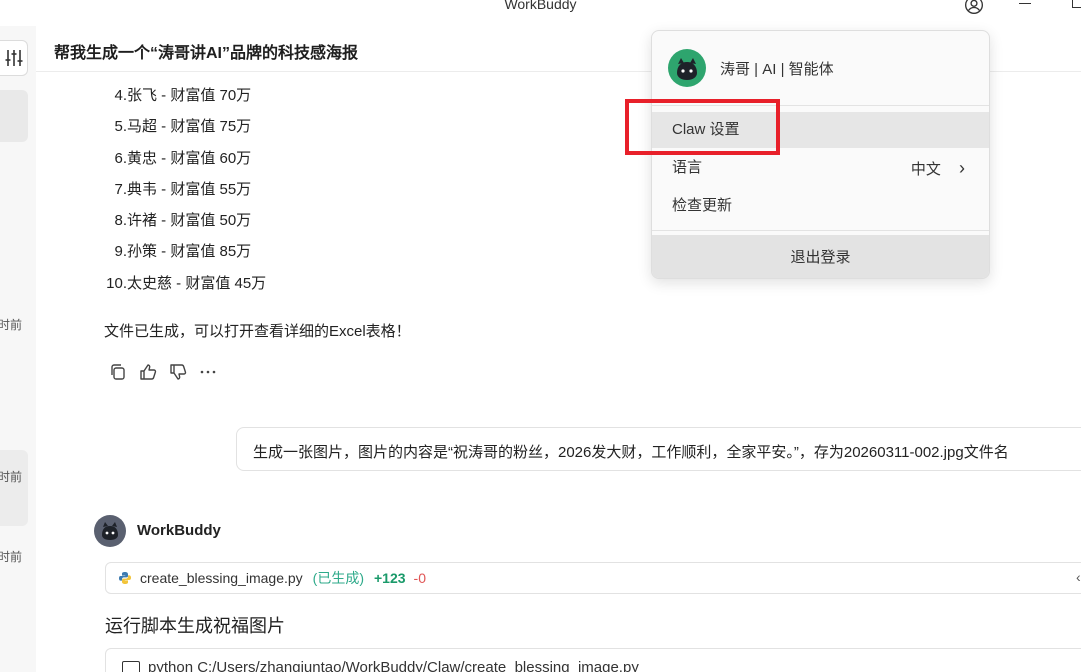 The width and height of the screenshot is (1081, 672). Describe the element at coordinates (257, 331) in the screenshot. I see `summary-text: 文件已生成，可以打开查看详细的Excel表格！` at that location.